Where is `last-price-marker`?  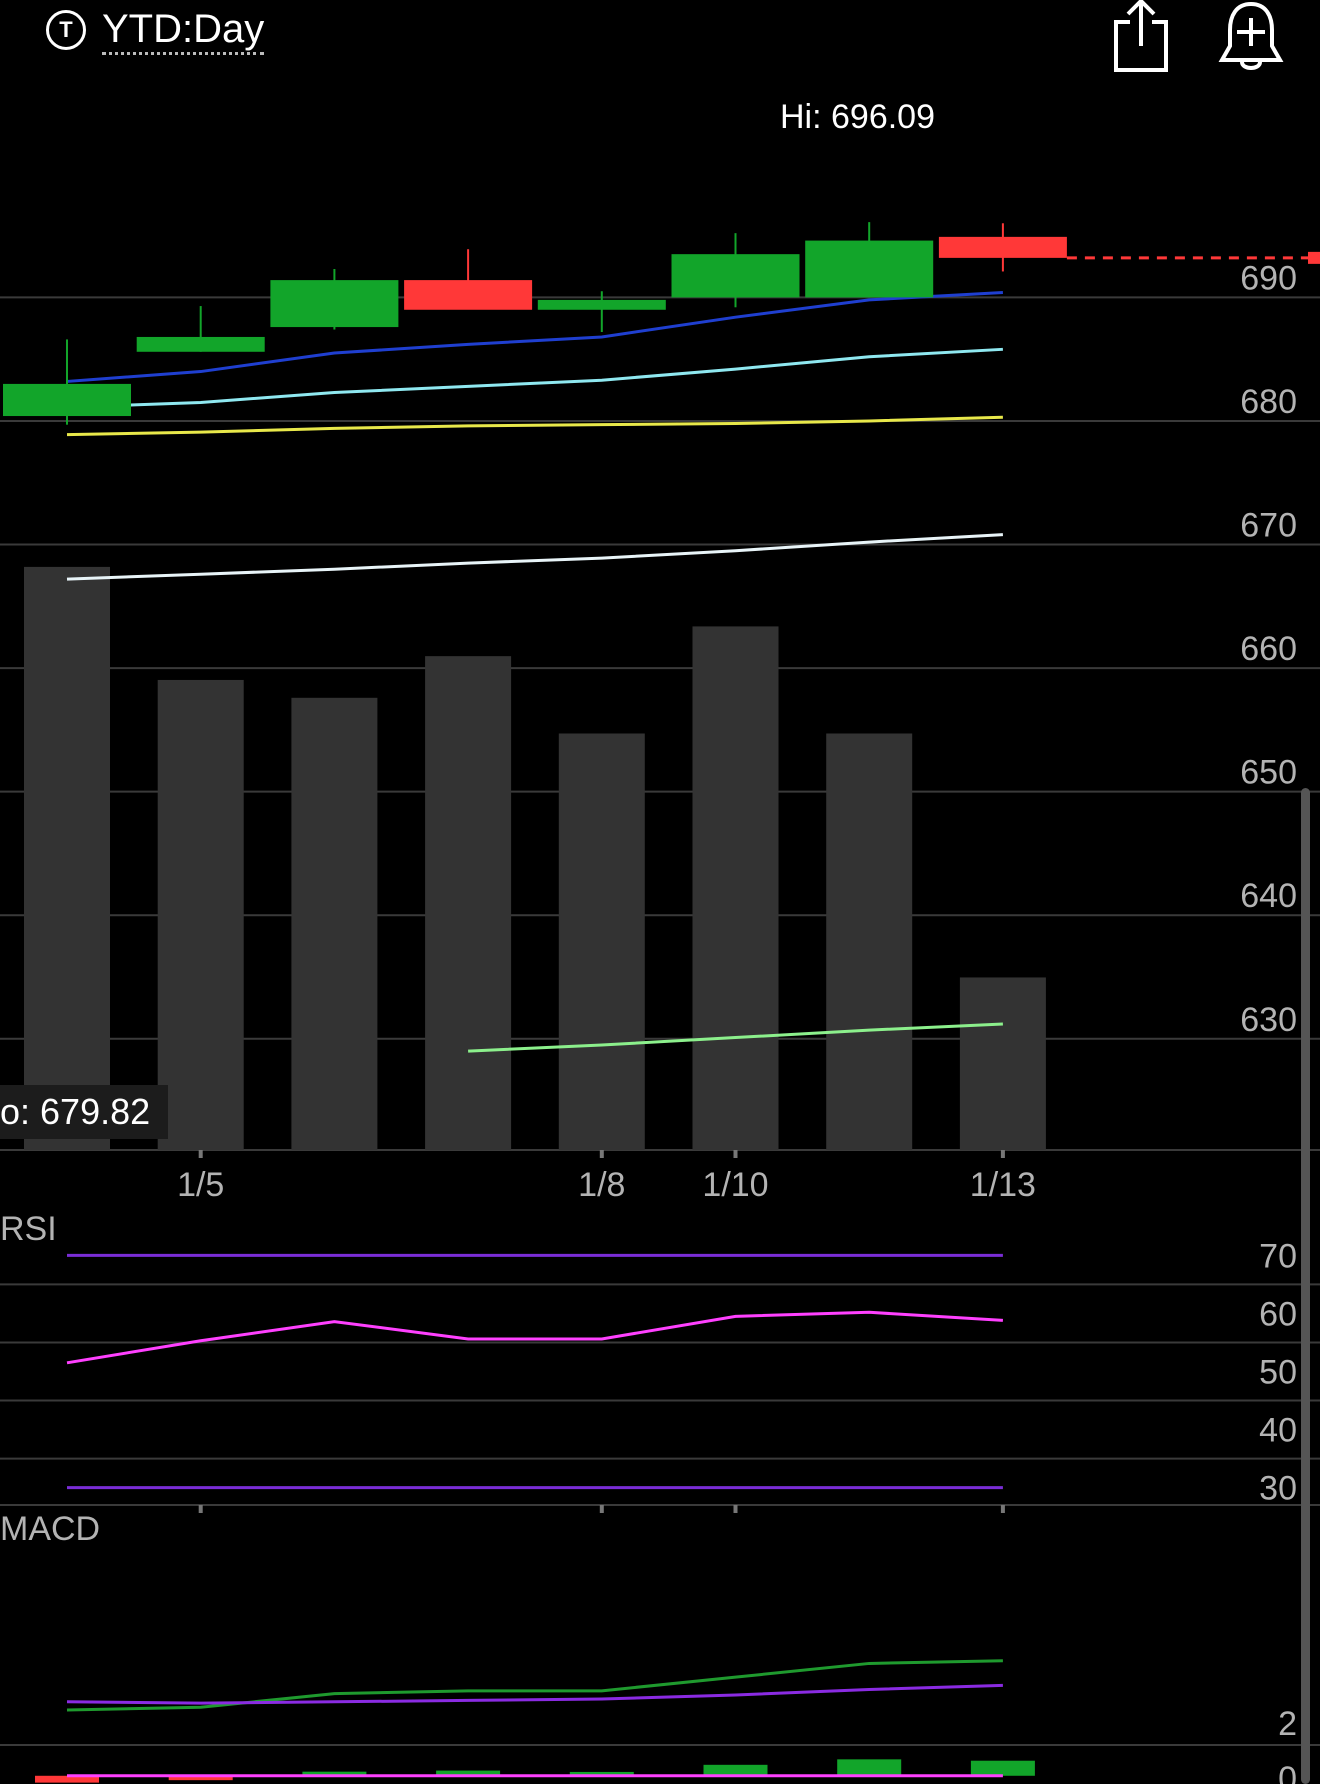
last-price-marker is located at coordinates (1314, 257).